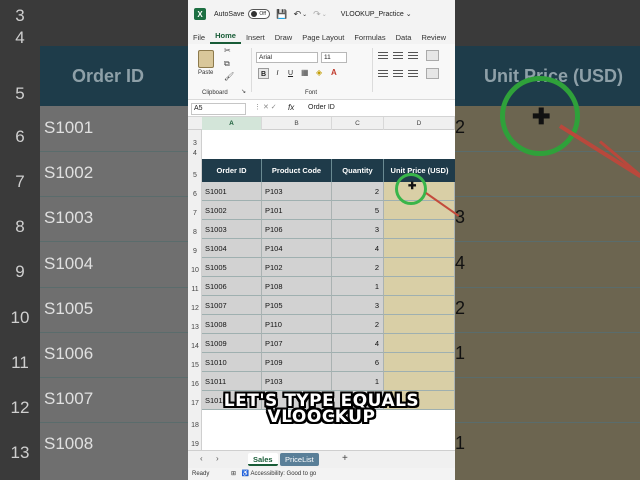 Image resolution: width=640 pixels, height=480 pixels. Describe the element at coordinates (398, 56) in the screenshot. I see `align-middle-icon` at that location.